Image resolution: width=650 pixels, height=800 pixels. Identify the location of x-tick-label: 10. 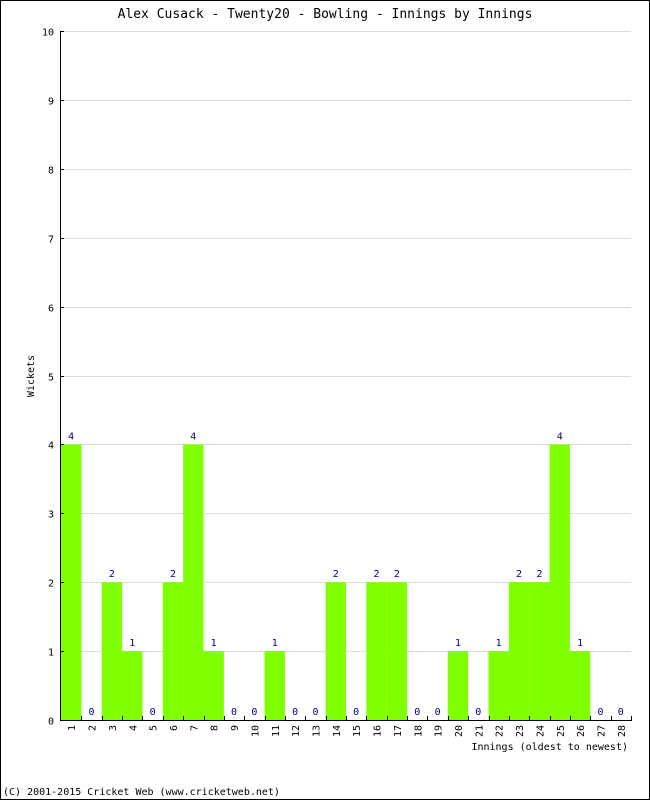
(255, 731).